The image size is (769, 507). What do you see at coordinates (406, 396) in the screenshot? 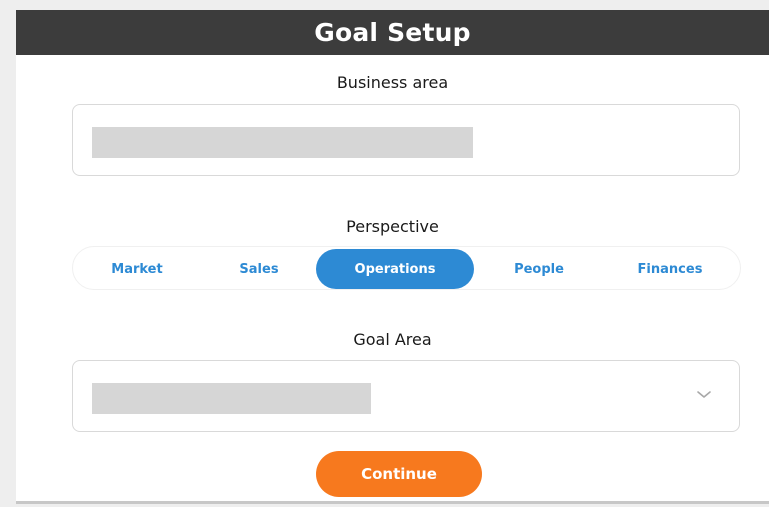
I see `goal-area-dropdown` at bounding box center [406, 396].